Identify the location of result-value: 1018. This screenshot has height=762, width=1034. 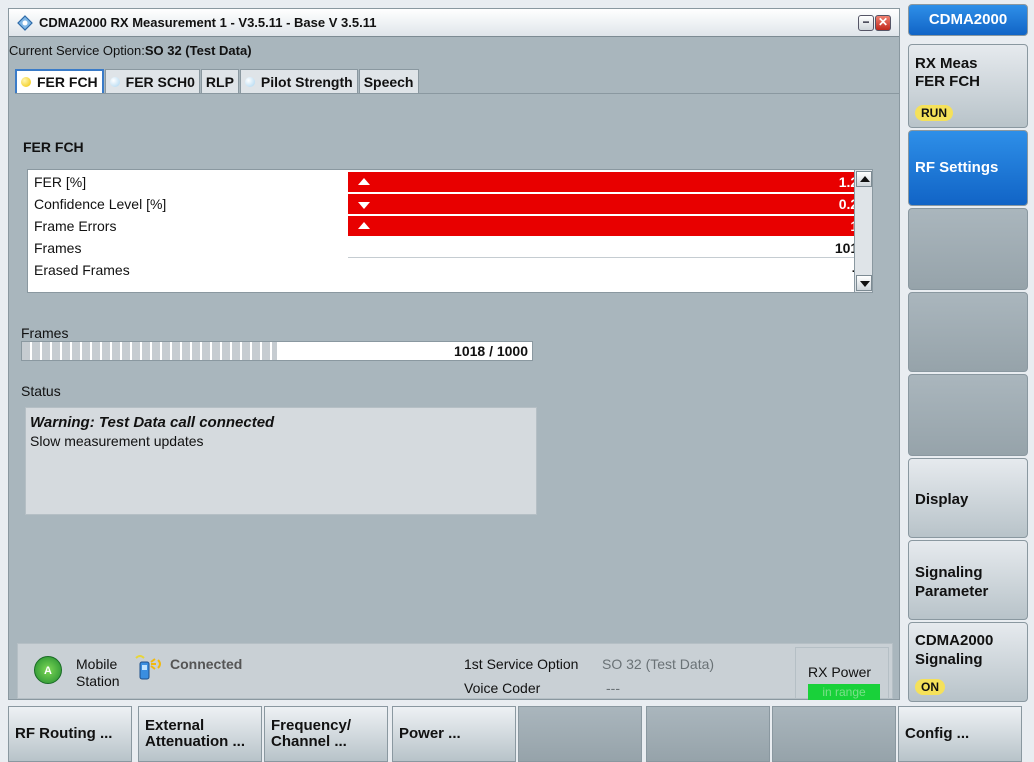
(609, 248).